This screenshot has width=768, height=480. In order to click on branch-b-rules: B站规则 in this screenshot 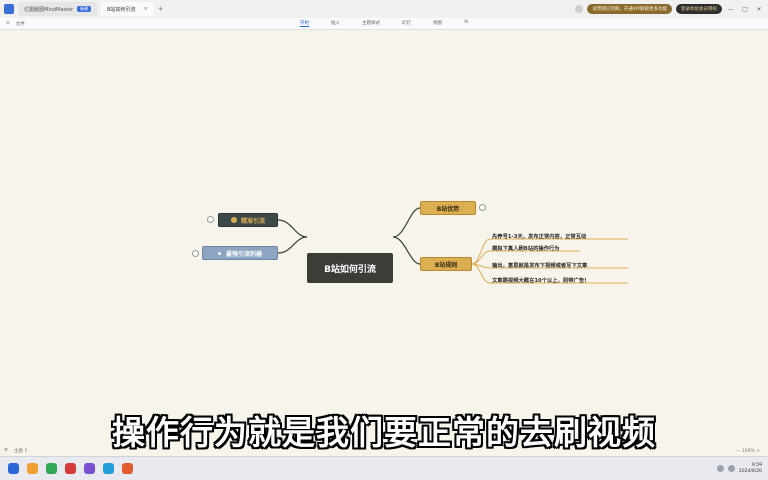, I will do `click(446, 264)`.